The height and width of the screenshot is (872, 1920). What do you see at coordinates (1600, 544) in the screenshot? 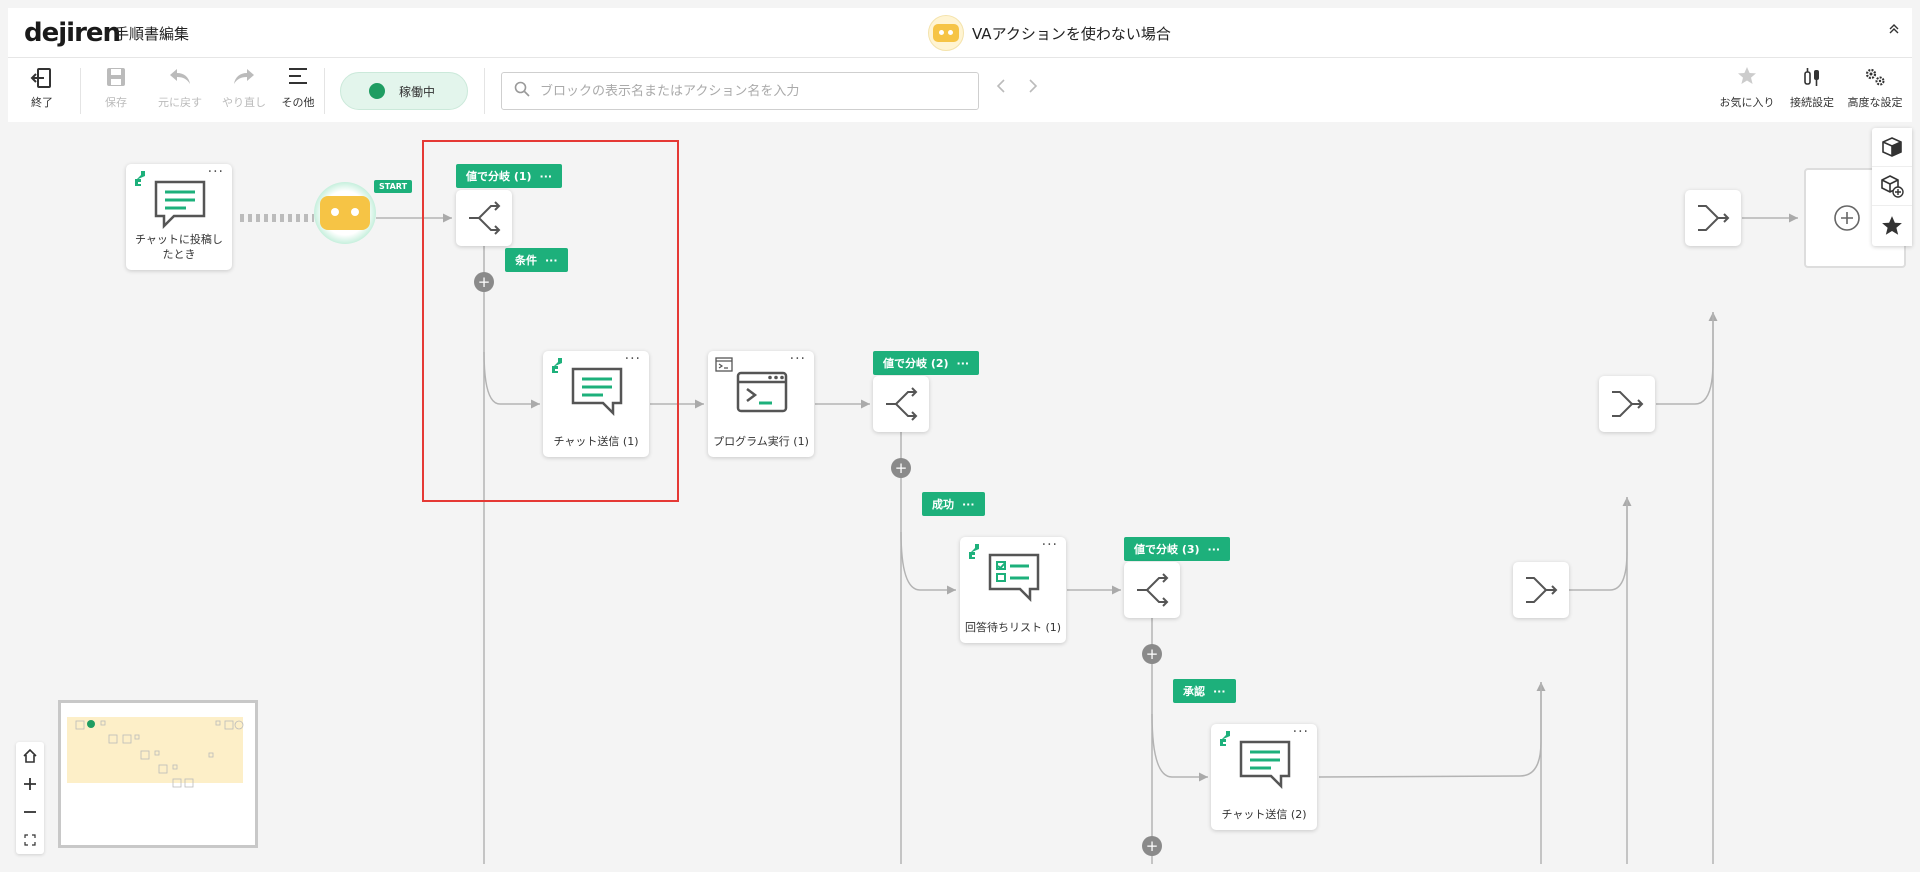
I see `edge-merge3-merge2` at bounding box center [1600, 544].